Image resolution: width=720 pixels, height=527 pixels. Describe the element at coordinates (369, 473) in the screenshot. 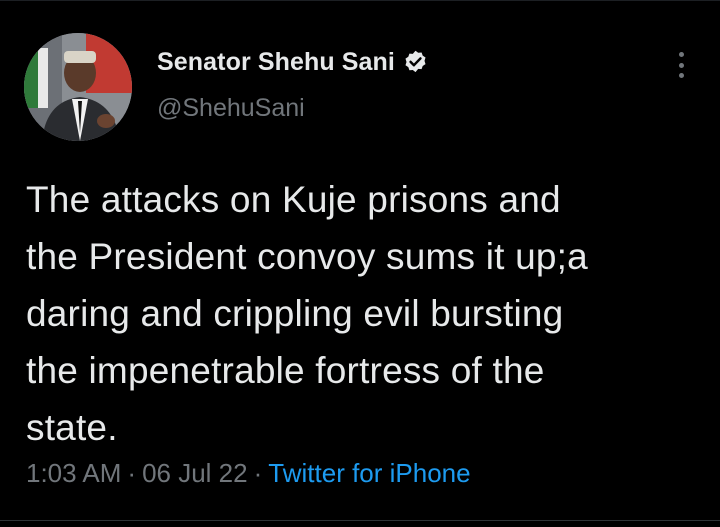

I see `tweet-source-link: Twitter for iPhone` at that location.